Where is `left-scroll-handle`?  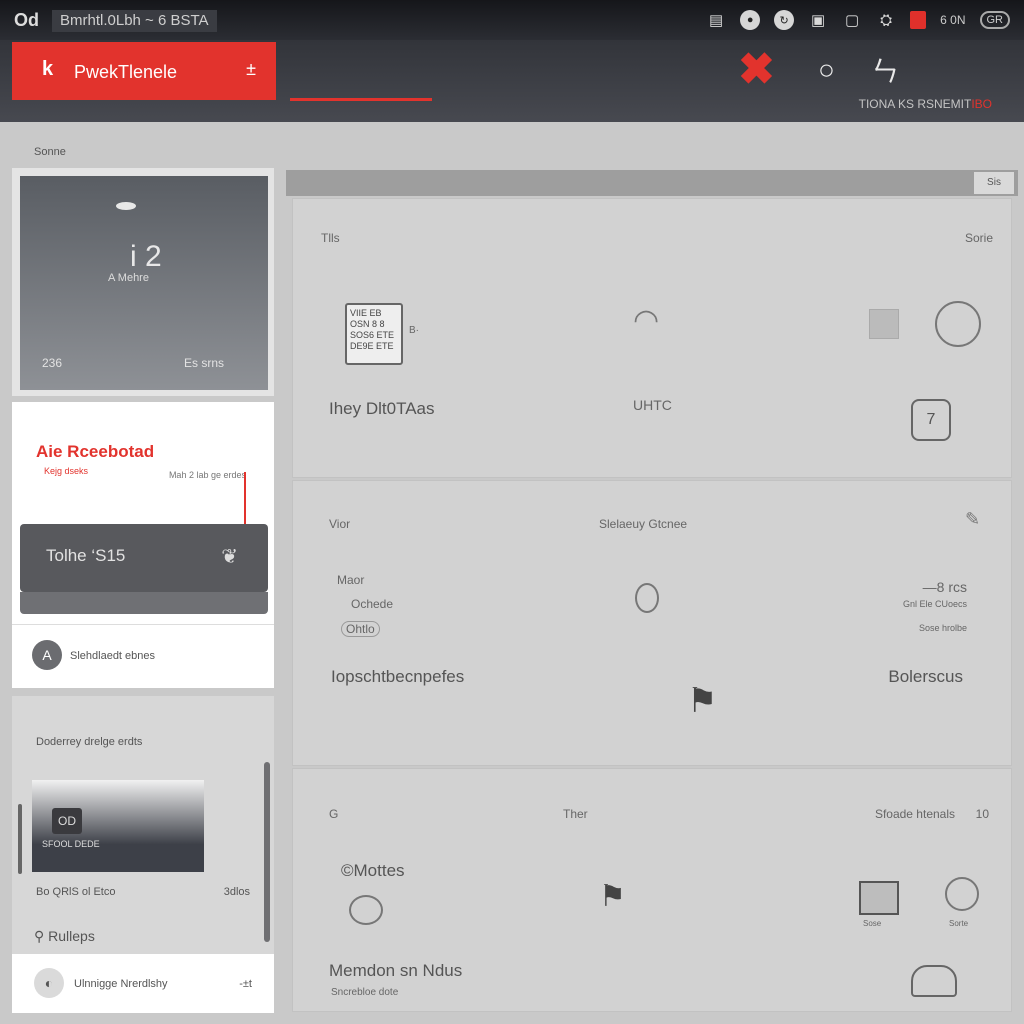 left-scroll-handle is located at coordinates (20, 839).